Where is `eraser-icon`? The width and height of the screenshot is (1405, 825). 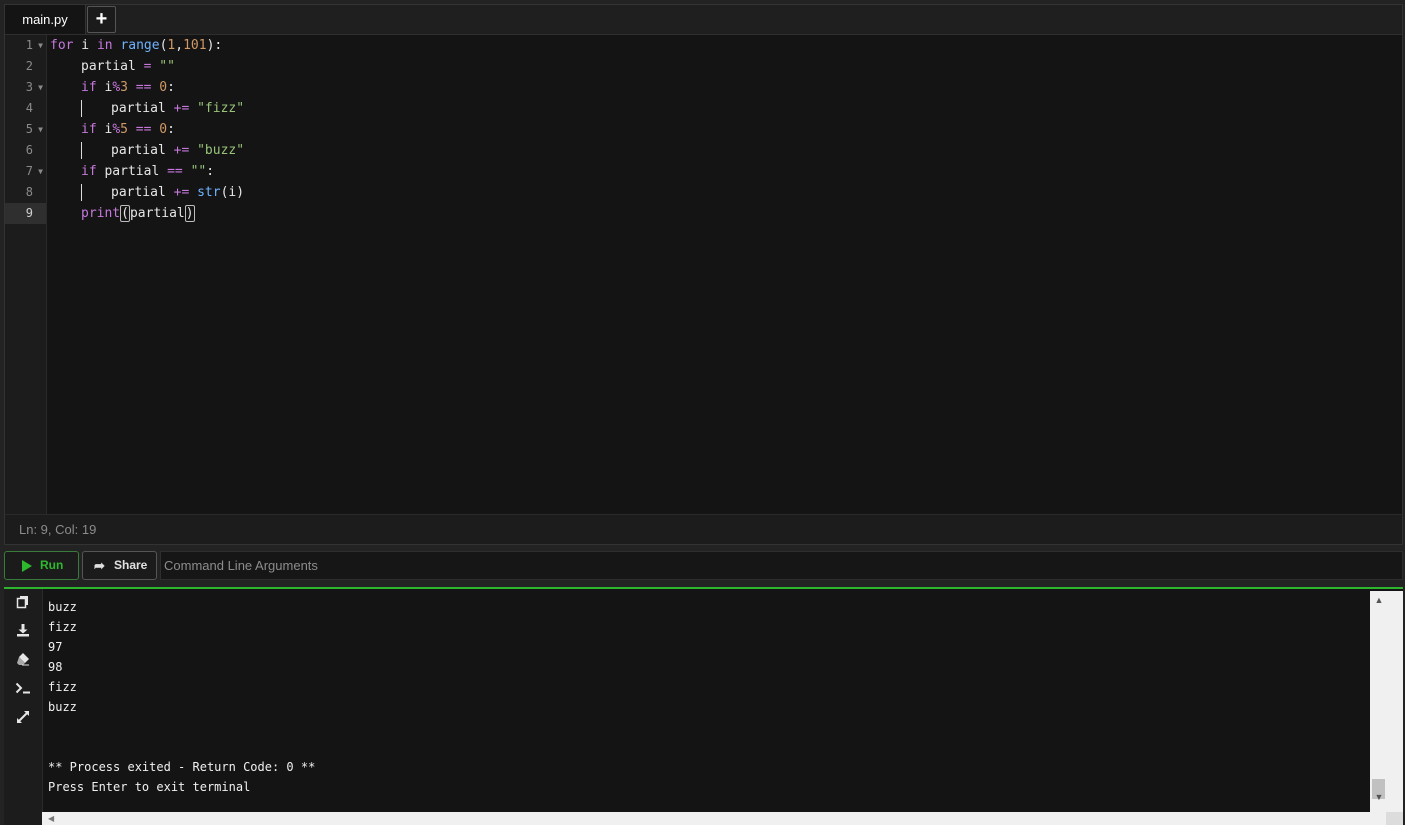 eraser-icon is located at coordinates (23, 661).